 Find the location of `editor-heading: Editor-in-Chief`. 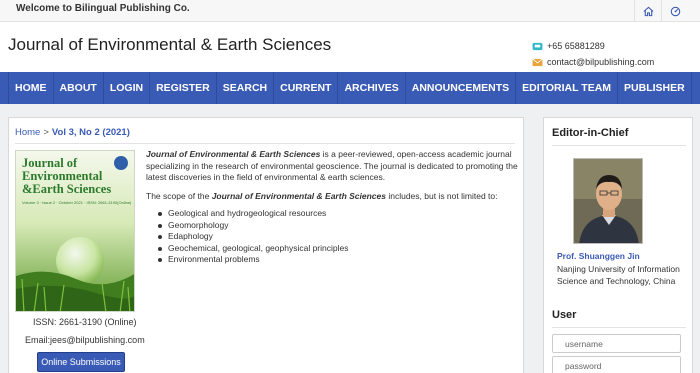

editor-heading: Editor-in-Chief is located at coordinates (590, 133).